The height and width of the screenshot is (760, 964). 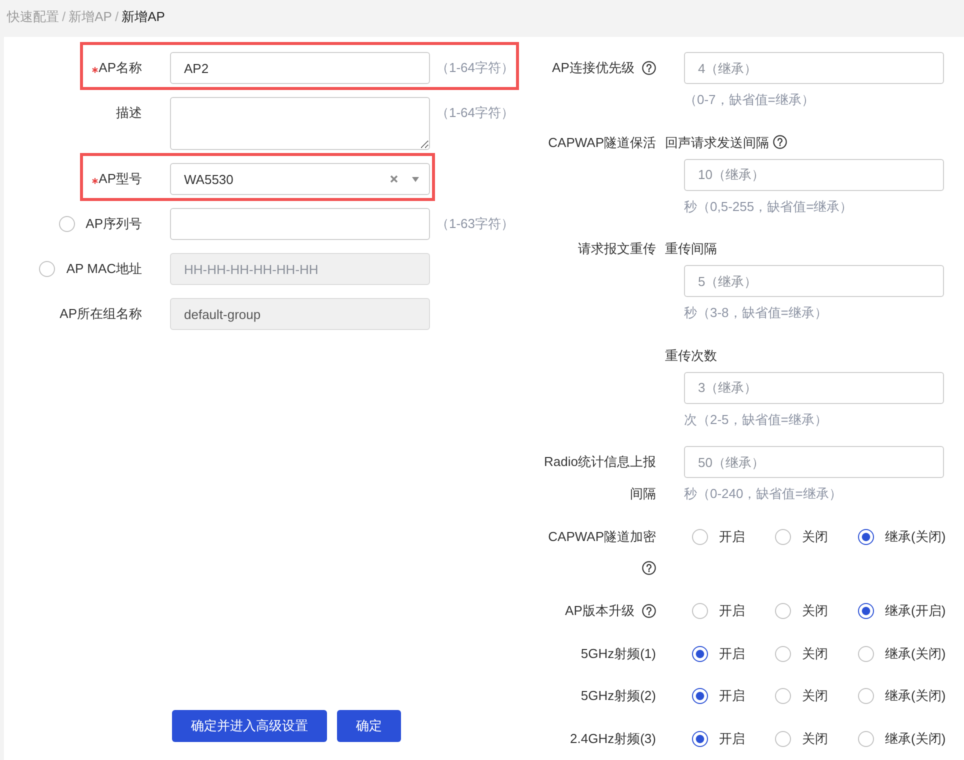 I want to click on hint-text: 秒（0,5-255，缺省值=继承）, so click(x=768, y=207).